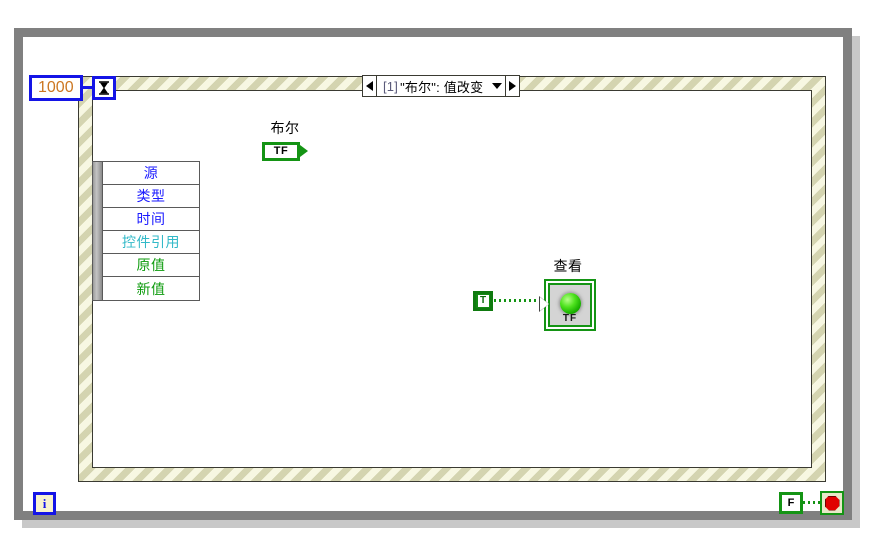 Image resolution: width=882 pixels, height=547 pixels. I want to click on hourglass-icon, so click(104, 88).